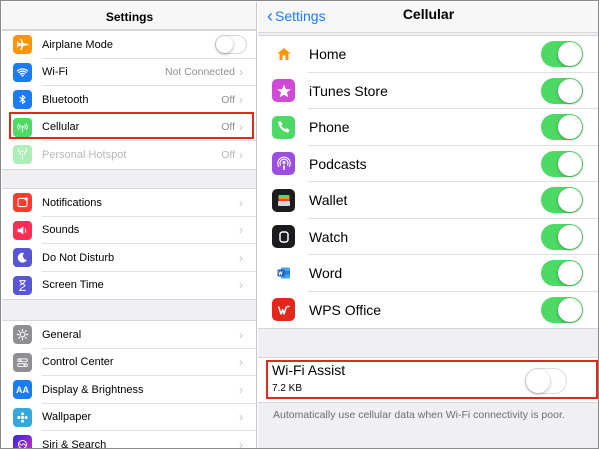 This screenshot has width=599, height=449. What do you see at coordinates (345, 309) in the screenshot?
I see `app-label: WPS Office` at bounding box center [345, 309].